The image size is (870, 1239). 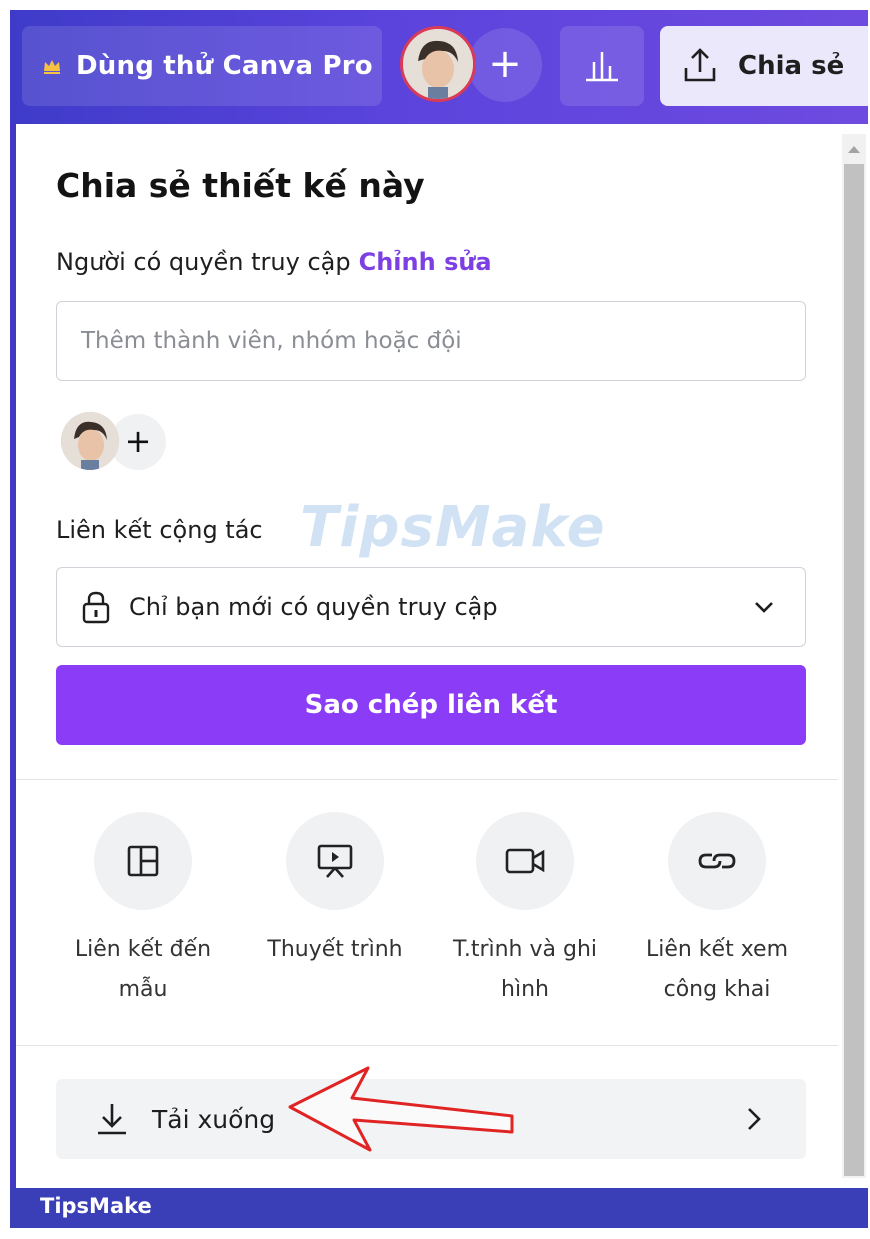 I want to click on user-avatar, so click(x=438, y=64).